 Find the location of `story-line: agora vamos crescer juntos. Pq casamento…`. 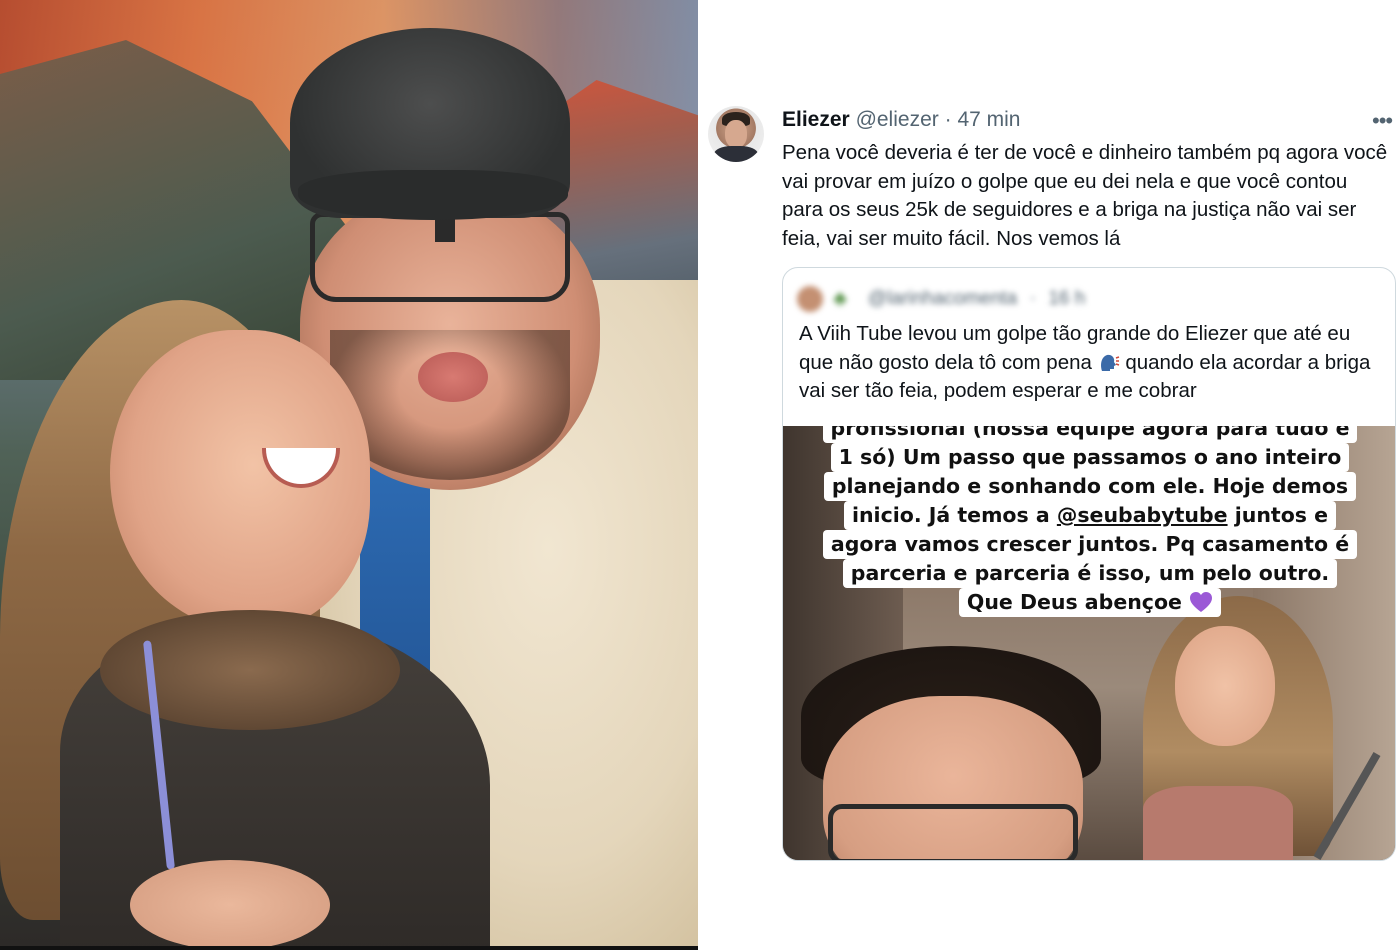

story-line: agora vamos crescer juntos. Pq casamento… is located at coordinates (1090, 544).